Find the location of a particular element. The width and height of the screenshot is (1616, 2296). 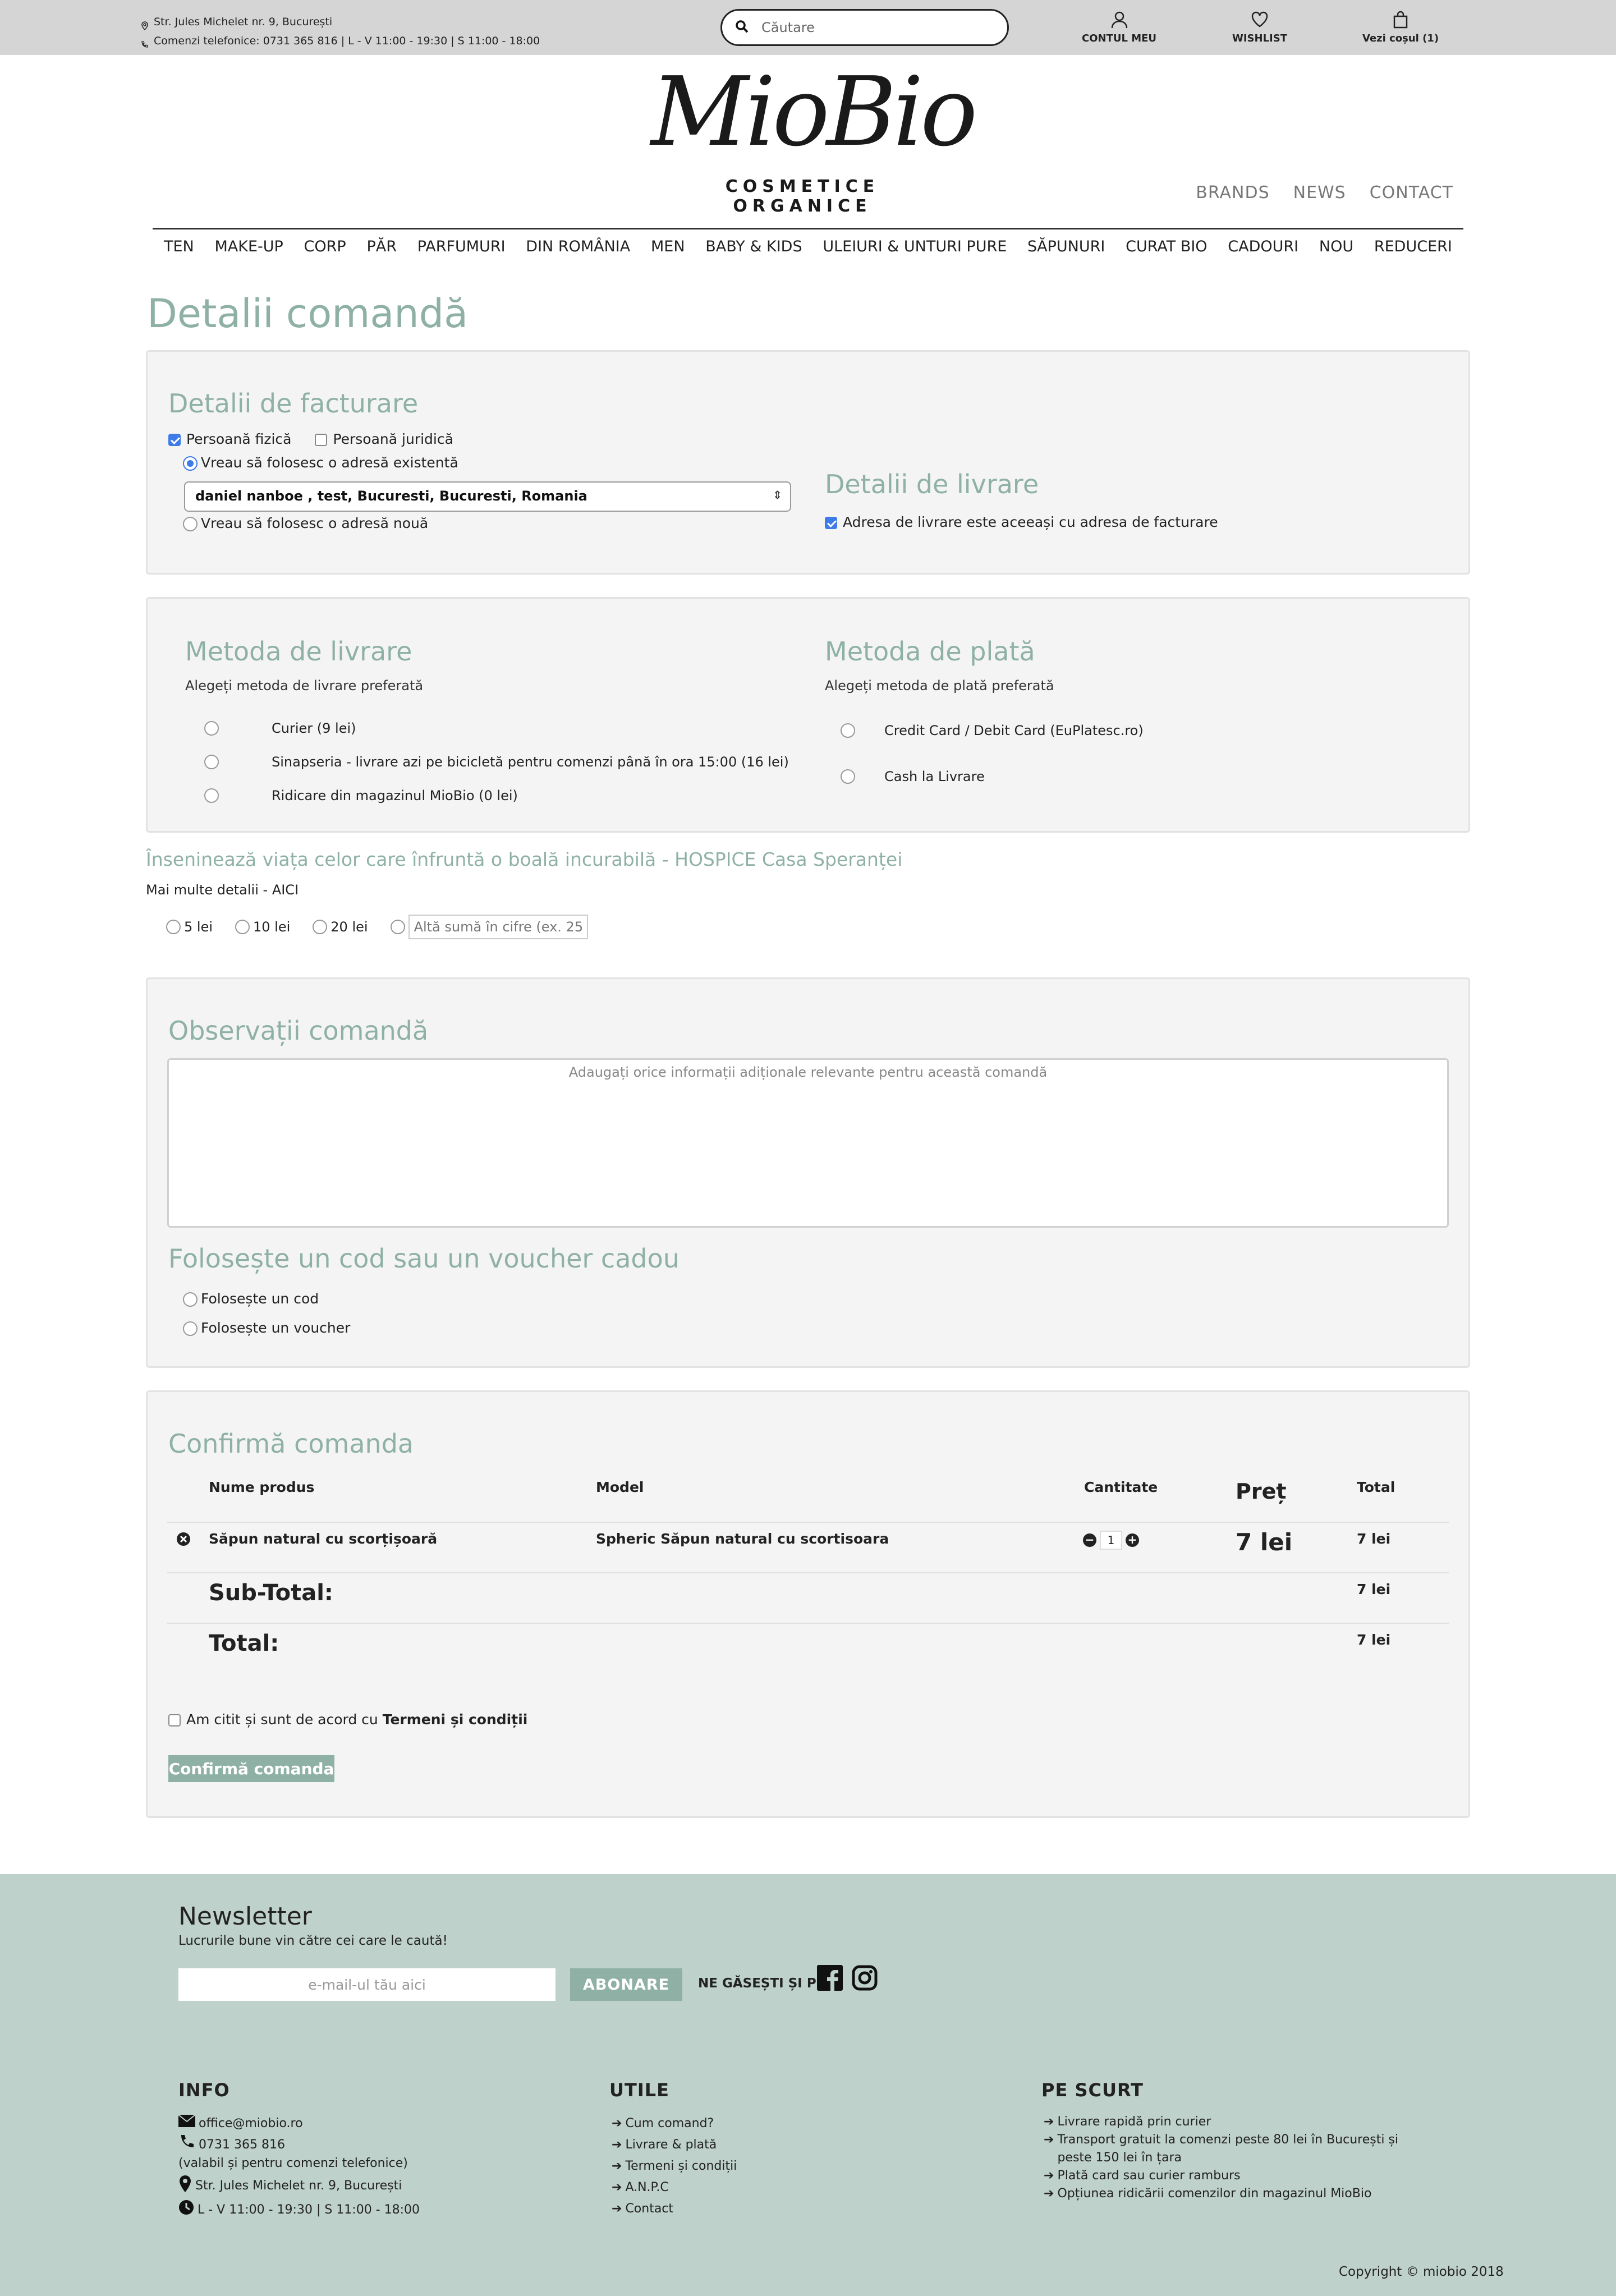

header-divider is located at coordinates (808, 228).